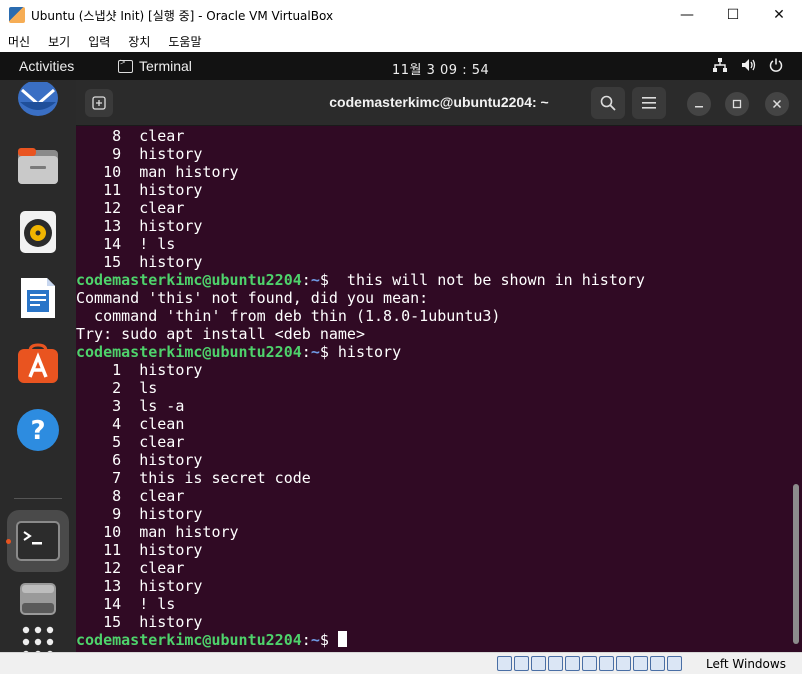  I want to click on clock: 11월 3 09 : 54, so click(440, 68).